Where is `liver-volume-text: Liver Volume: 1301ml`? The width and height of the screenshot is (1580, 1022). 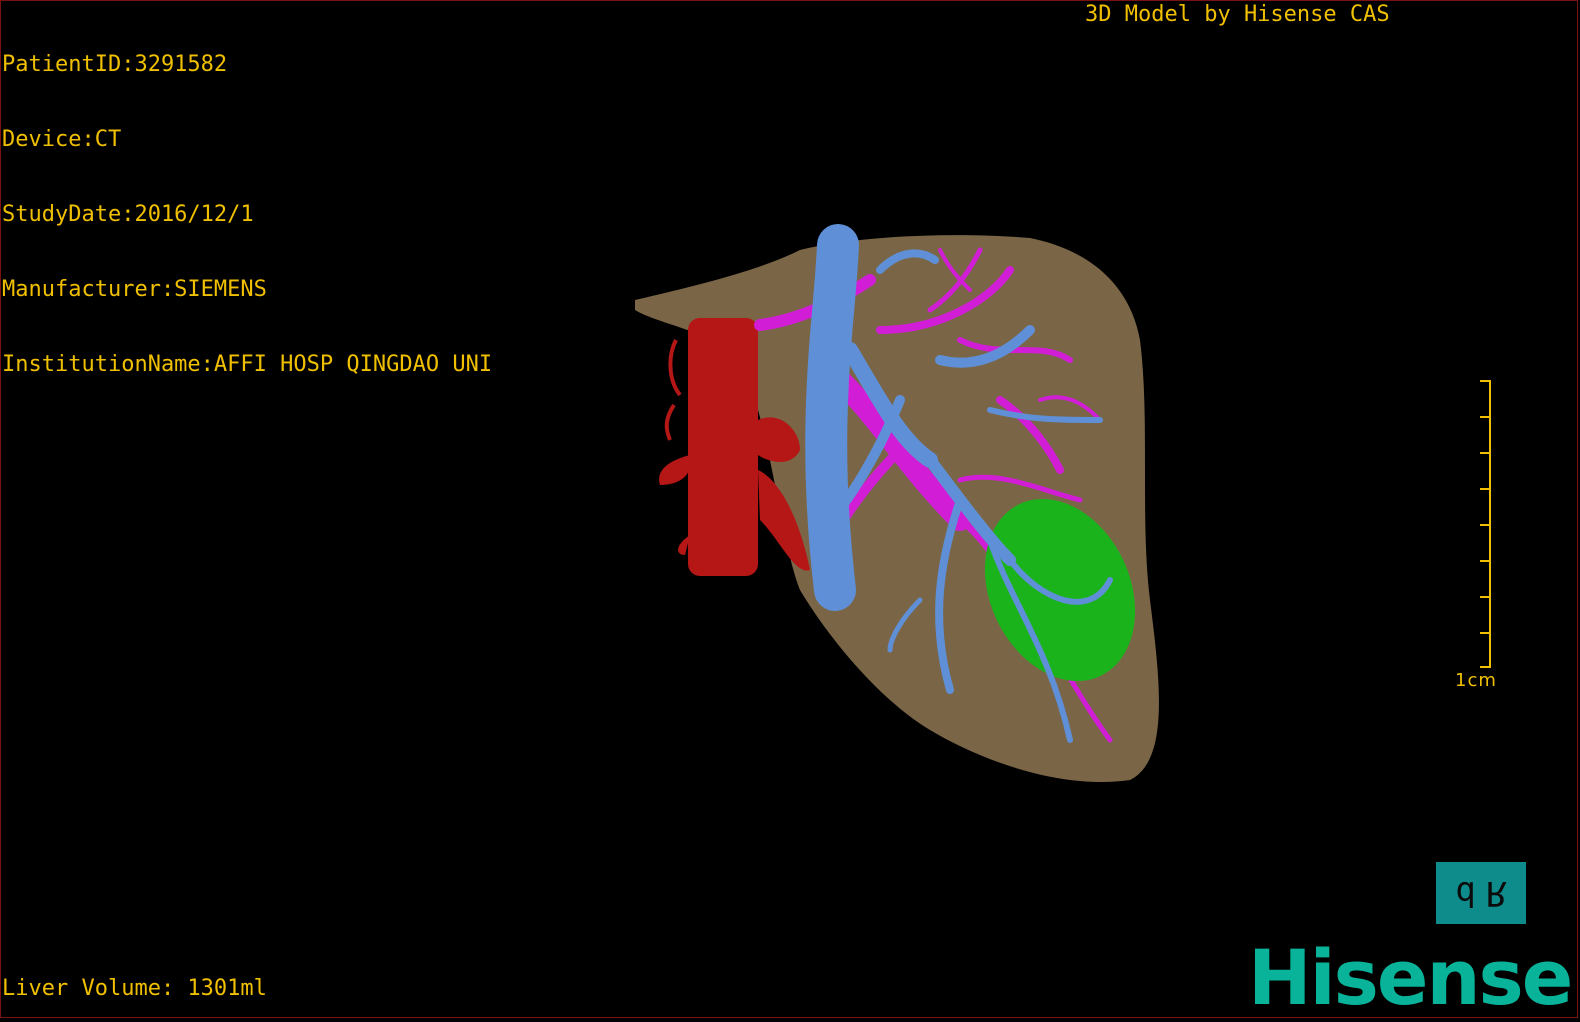
liver-volume-text: Liver Volume: 1301ml is located at coordinates (134, 988).